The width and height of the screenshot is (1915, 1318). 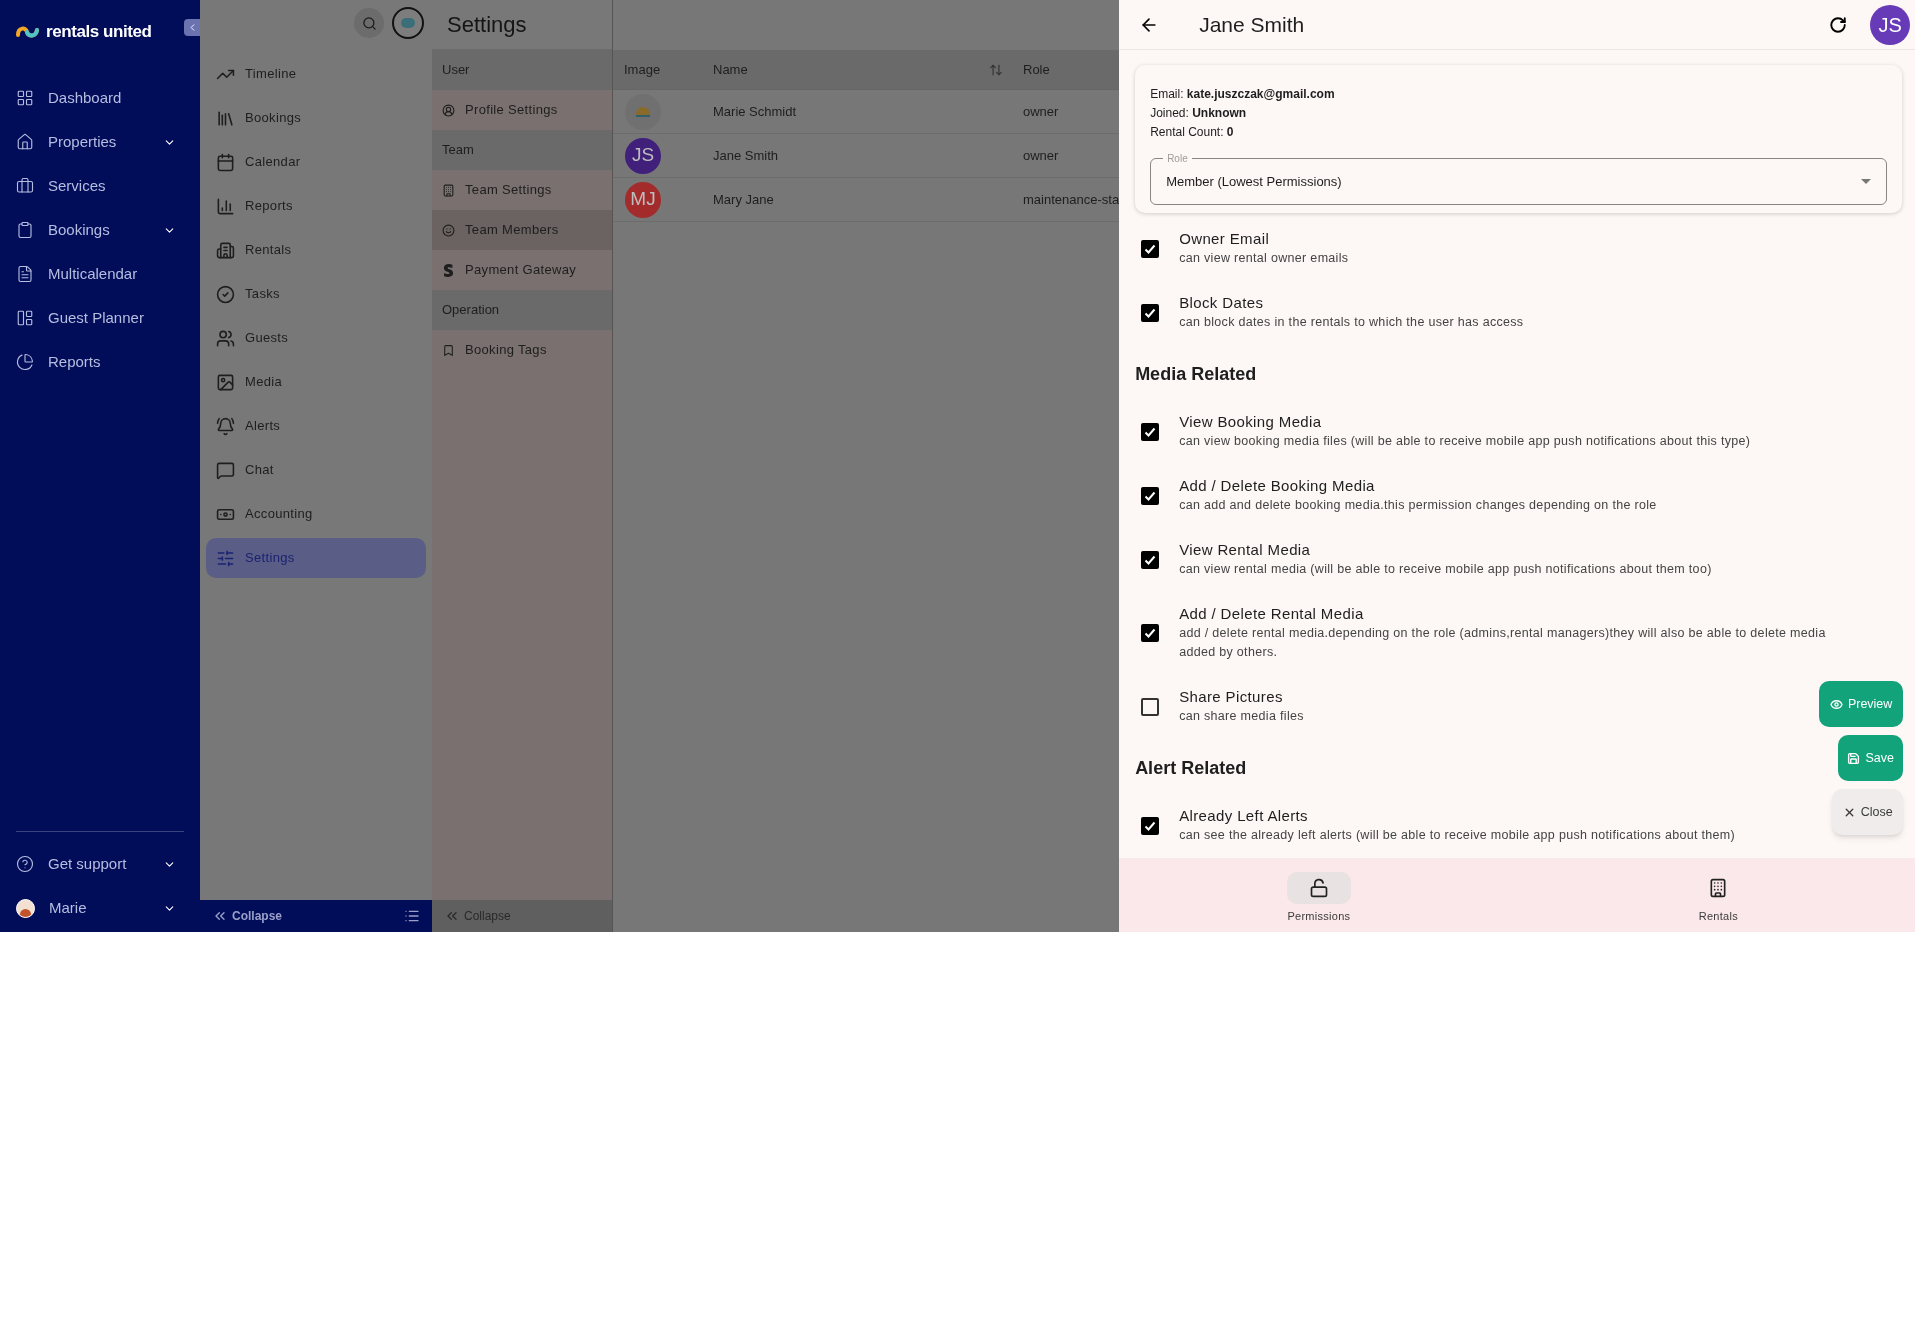 I want to click on menu-link: Profile Settings, so click(x=522, y=110).